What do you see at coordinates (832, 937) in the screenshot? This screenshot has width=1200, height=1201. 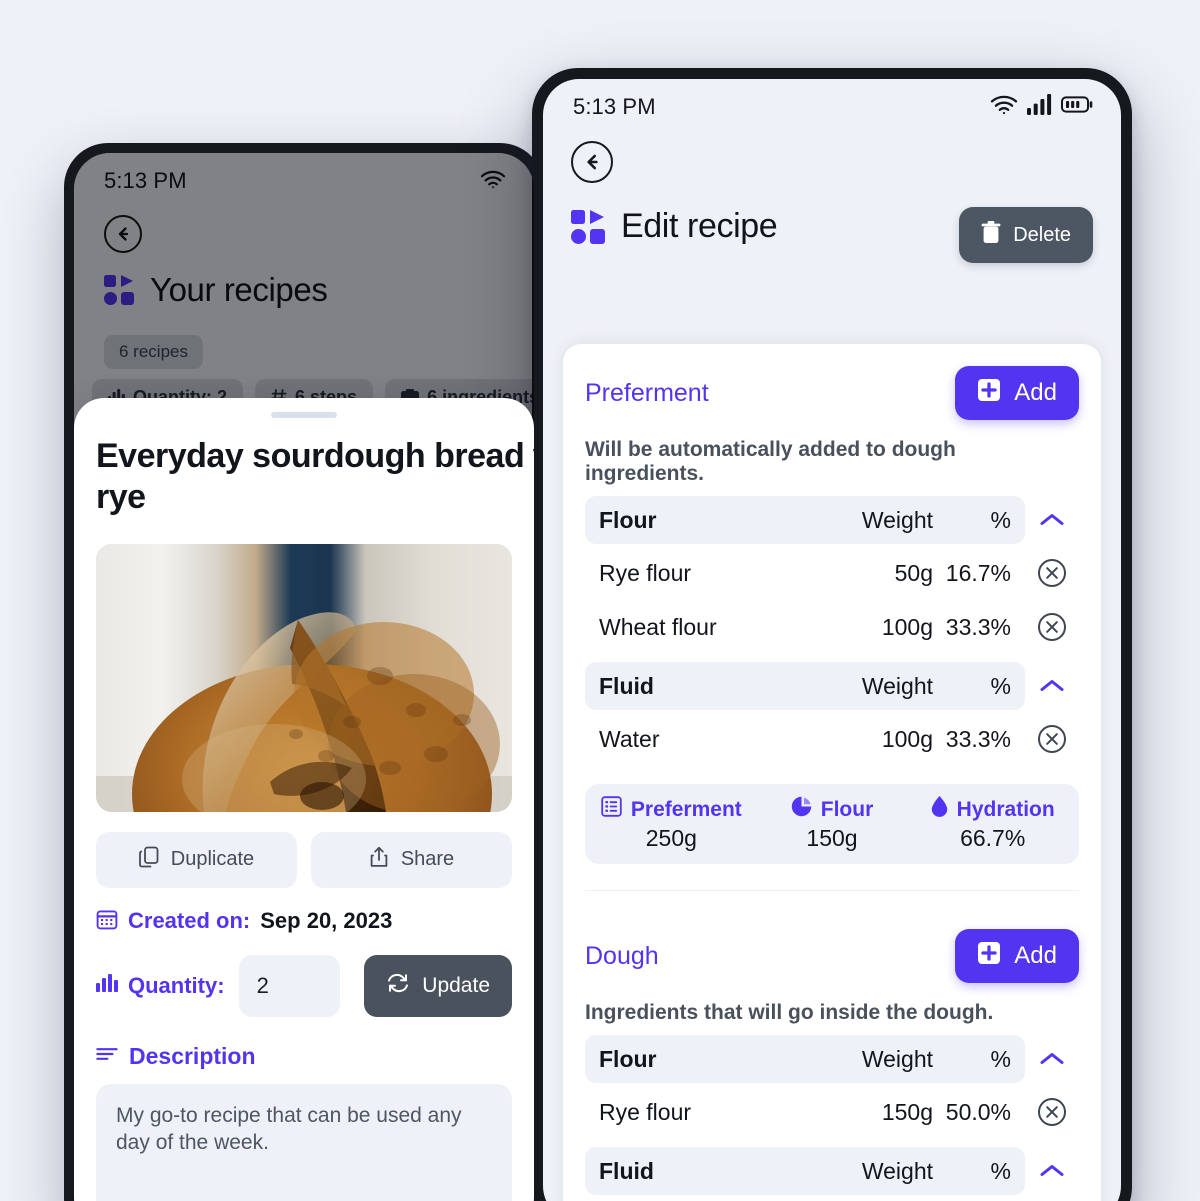 I see `section-header-dough: Dough Add` at bounding box center [832, 937].